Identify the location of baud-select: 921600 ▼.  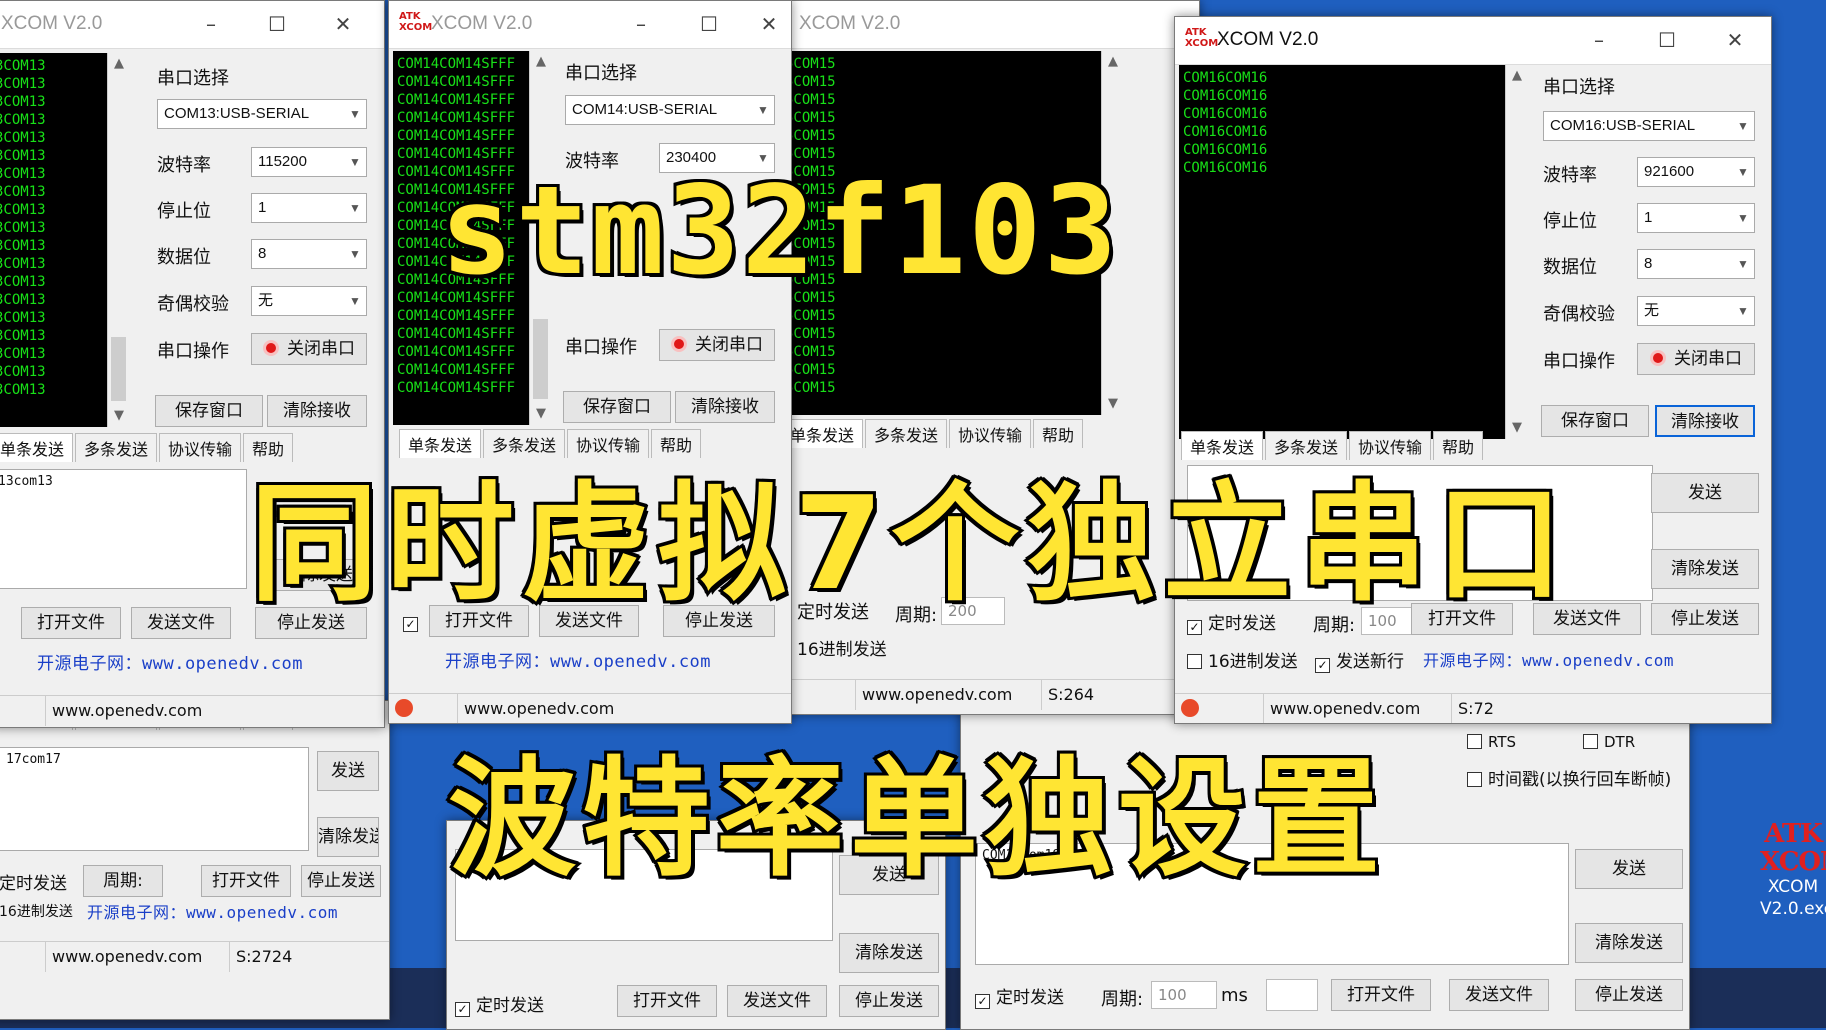
(1696, 172).